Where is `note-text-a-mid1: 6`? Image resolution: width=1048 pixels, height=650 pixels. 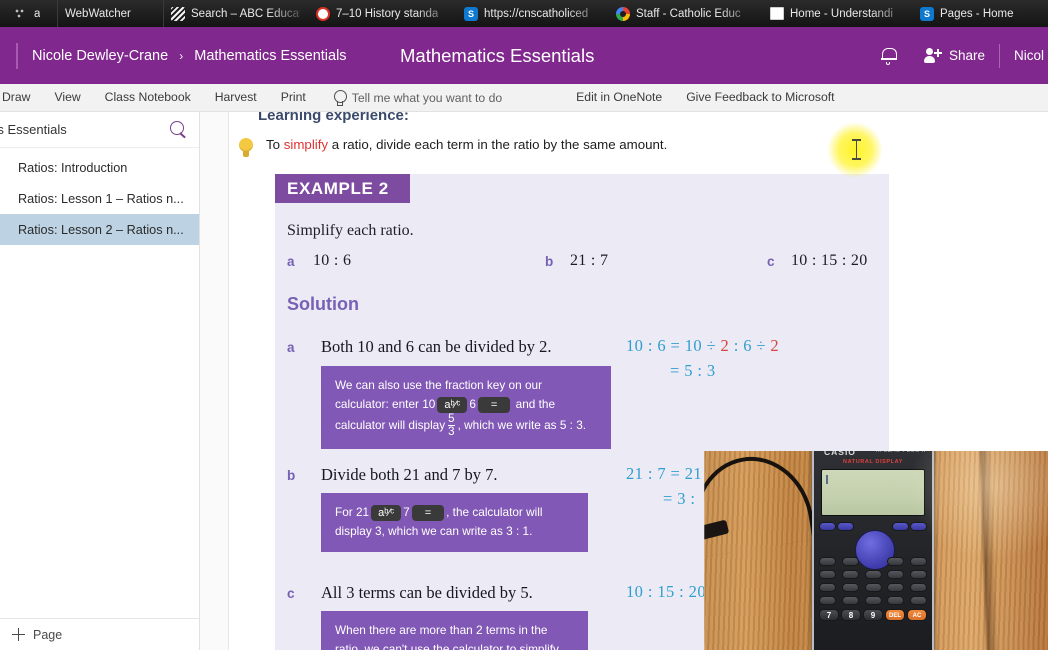
note-text-a-mid1: 6 is located at coordinates (472, 404).